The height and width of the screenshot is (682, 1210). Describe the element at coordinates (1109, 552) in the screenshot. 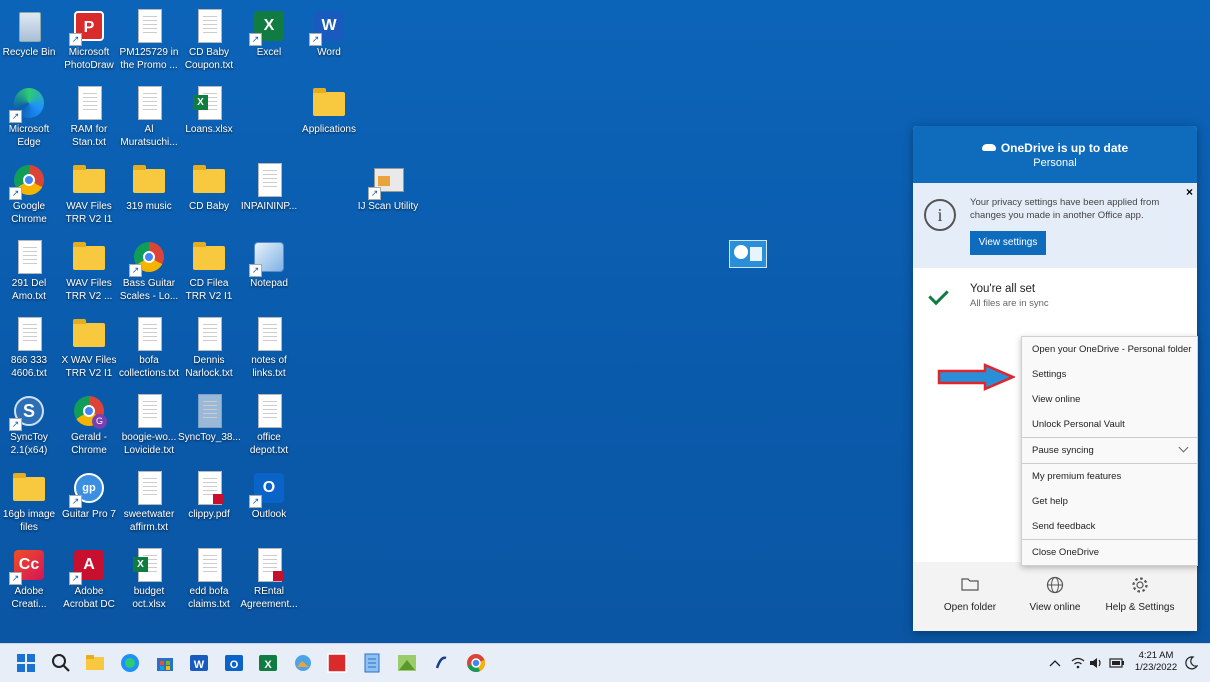

I see `menu-item-close-onedrive: Close OneDrive` at that location.